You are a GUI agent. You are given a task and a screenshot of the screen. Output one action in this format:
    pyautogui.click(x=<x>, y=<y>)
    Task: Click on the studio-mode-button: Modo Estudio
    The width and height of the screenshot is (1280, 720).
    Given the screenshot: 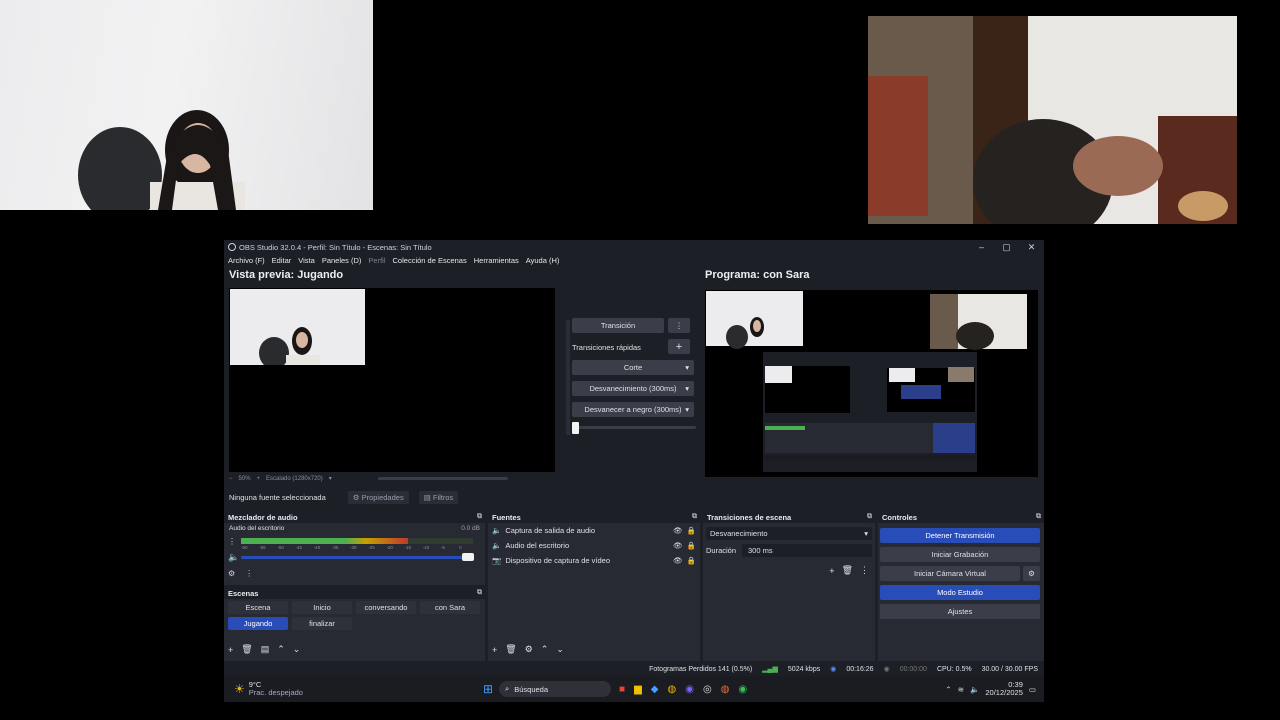 What is the action you would take?
    pyautogui.click(x=960, y=592)
    